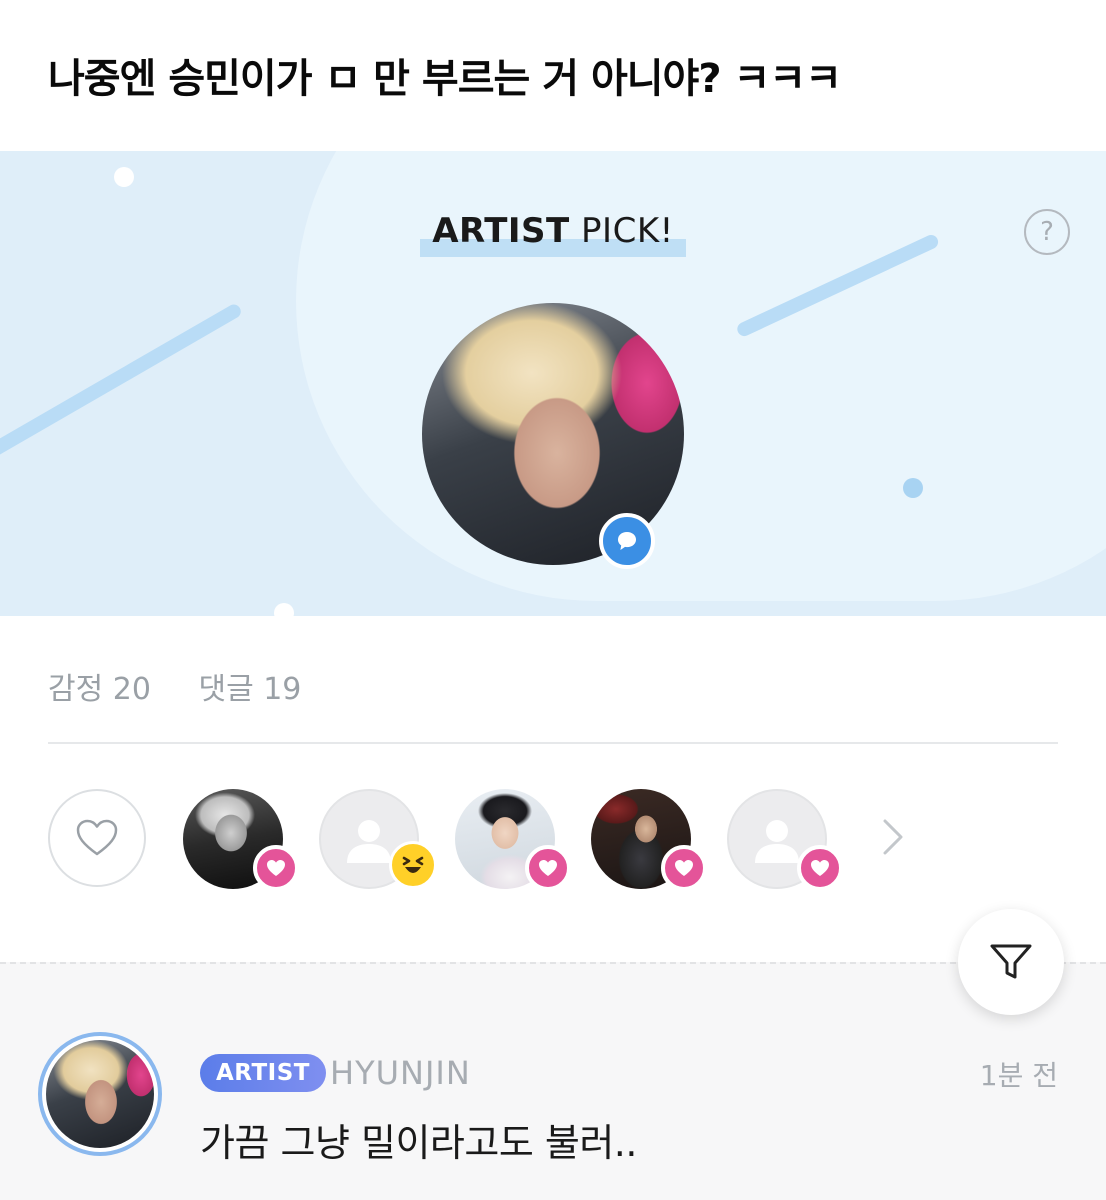 This screenshot has width=1106, height=1200. What do you see at coordinates (1018, 1075) in the screenshot?
I see `comment-timestamp: 1분 전` at bounding box center [1018, 1075].